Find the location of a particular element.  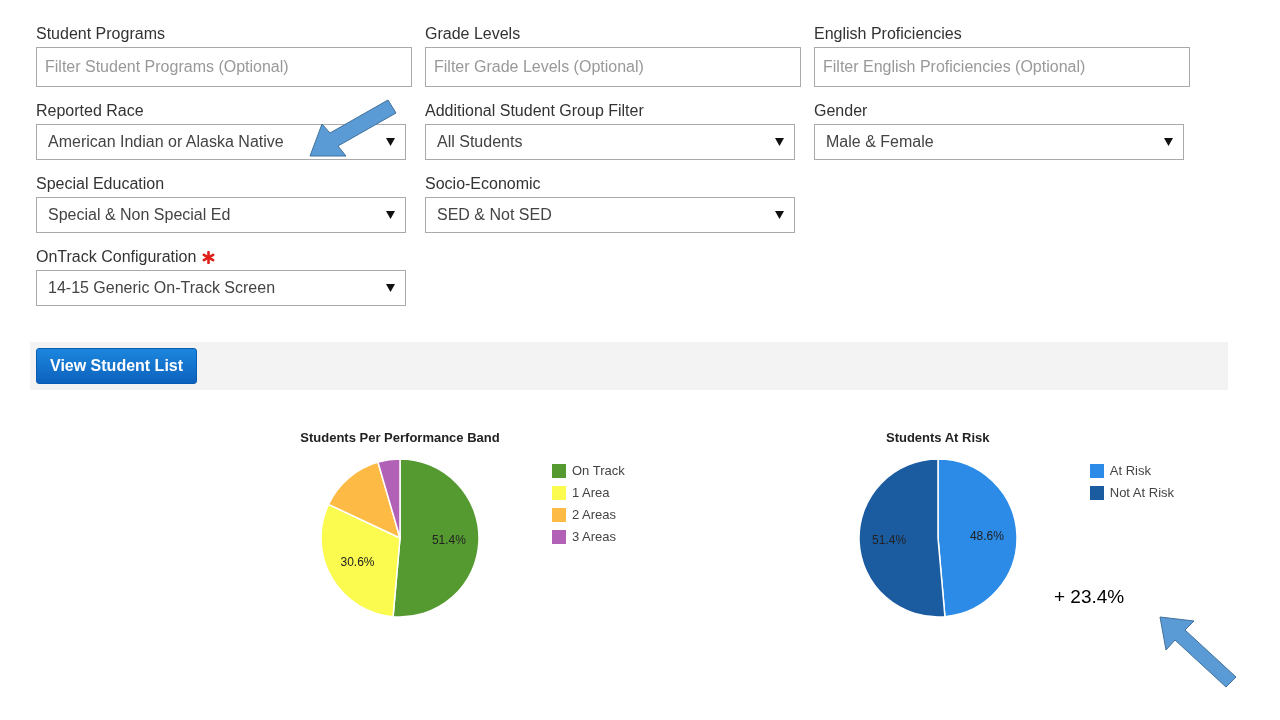

field-label: Additional Student Group Filter is located at coordinates (534, 111).